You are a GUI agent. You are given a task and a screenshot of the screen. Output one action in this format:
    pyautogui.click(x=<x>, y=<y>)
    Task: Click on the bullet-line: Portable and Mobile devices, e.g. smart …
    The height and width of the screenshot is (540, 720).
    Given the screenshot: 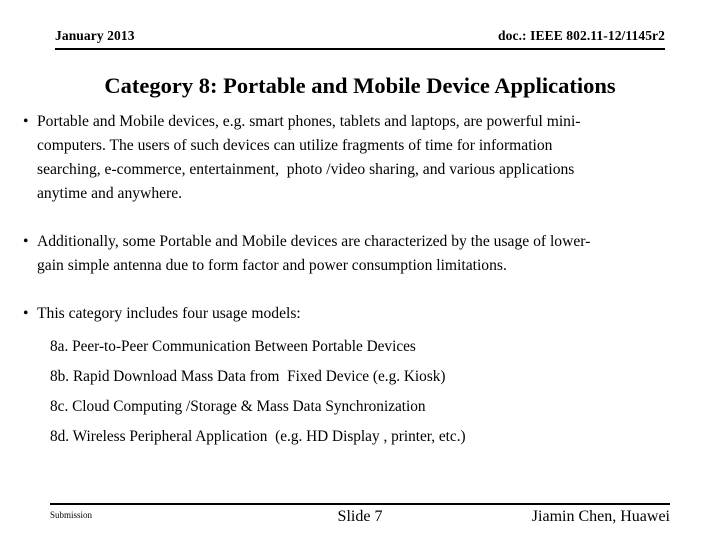 What is the action you would take?
    pyautogui.click(x=309, y=121)
    